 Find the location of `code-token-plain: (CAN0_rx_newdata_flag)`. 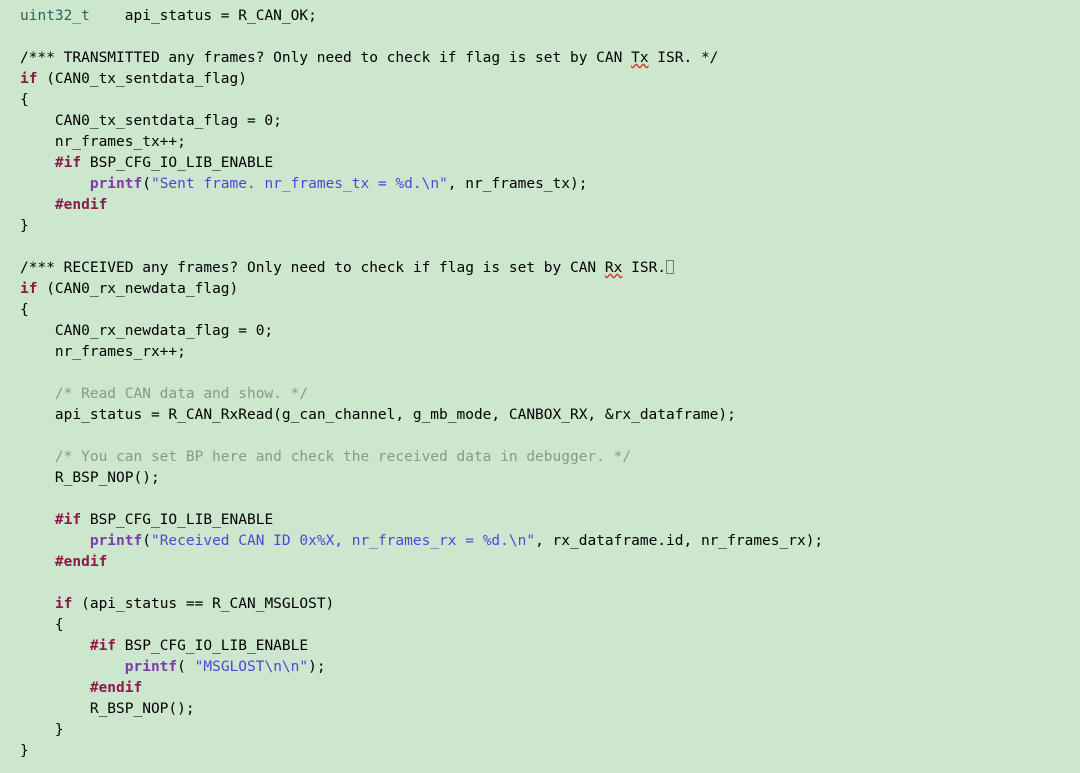

code-token-plain: (CAN0_rx_newdata_flag) is located at coordinates (138, 289).